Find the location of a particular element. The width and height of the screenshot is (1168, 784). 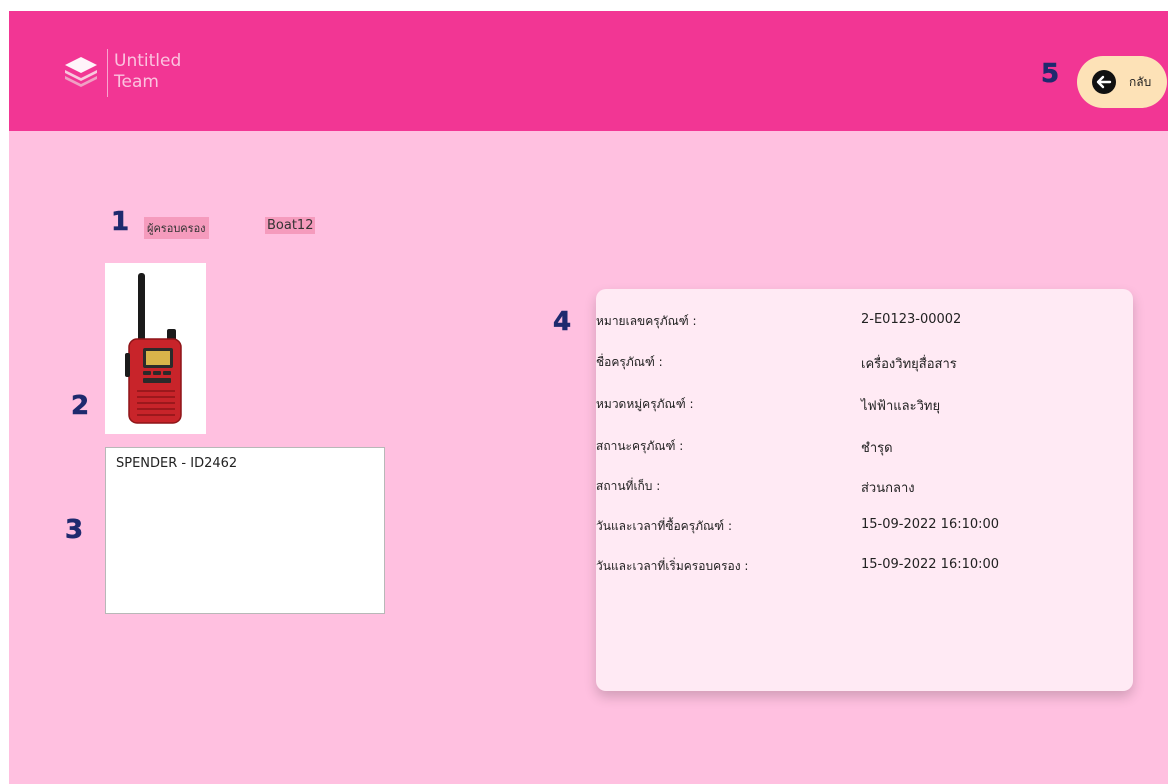

description-text: SPENDER - ID2462 is located at coordinates (177, 463).